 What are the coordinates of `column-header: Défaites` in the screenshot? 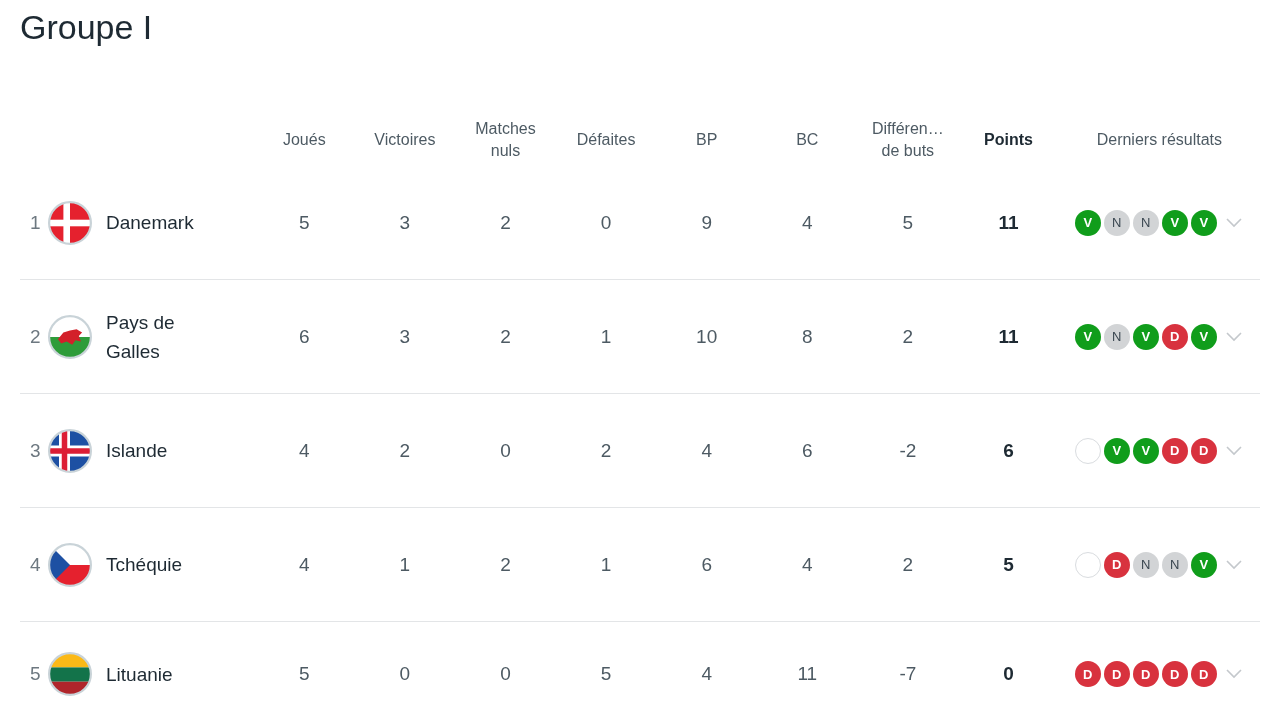 It's located at (606, 140).